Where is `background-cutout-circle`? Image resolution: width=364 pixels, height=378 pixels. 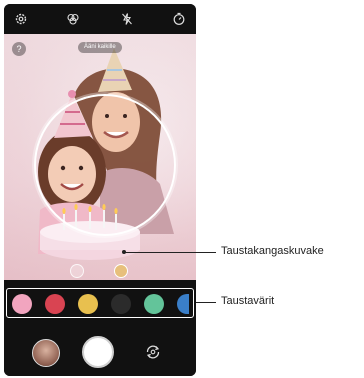 background-cutout-circle is located at coordinates (105, 165).